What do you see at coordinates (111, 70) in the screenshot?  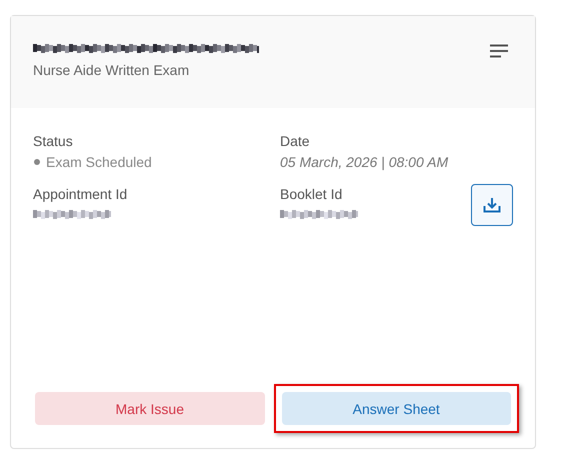 I see `card-subtitle: Nurse Aide Written Exam` at bounding box center [111, 70].